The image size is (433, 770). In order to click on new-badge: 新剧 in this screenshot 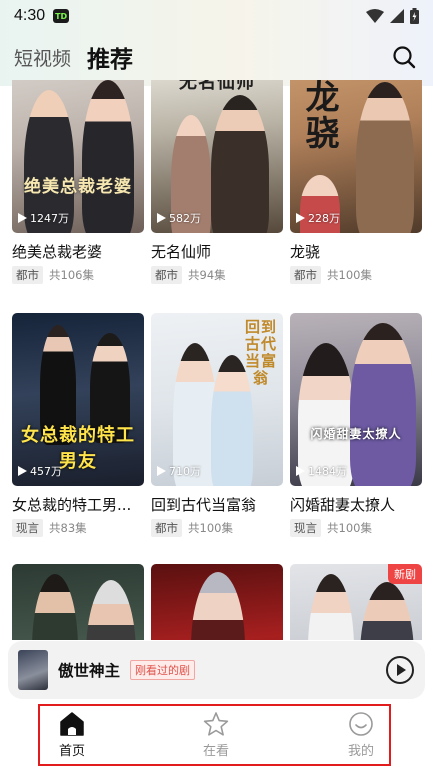, I will do `click(405, 574)`.